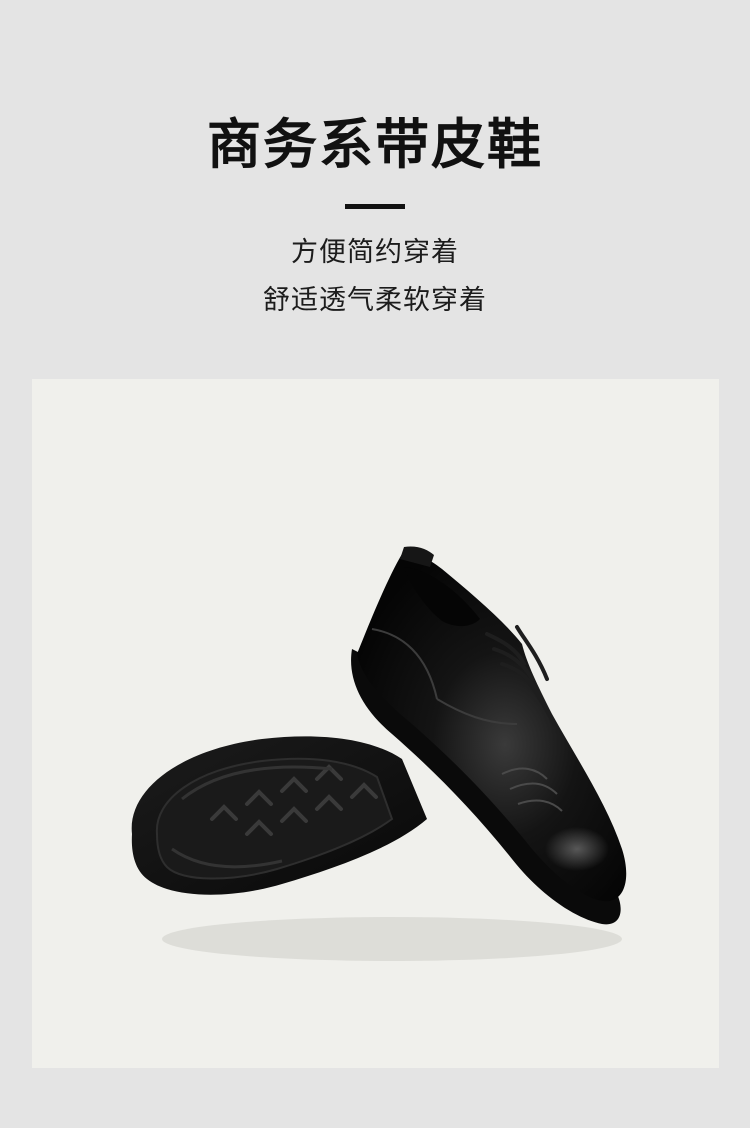 The image size is (750, 1128). Describe the element at coordinates (375, 300) in the screenshot. I see `subtitle-line-2: 舒适透气柔软穿着` at that location.